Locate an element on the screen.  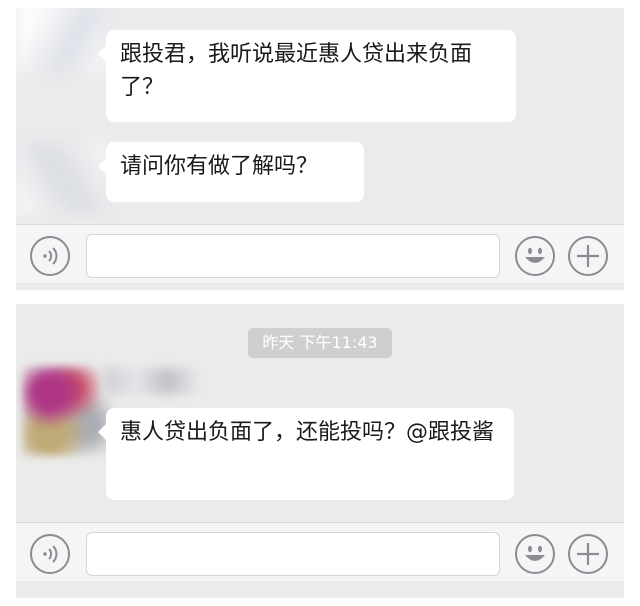
message-bubble: 跟投君，我听说最近惠人贷出来负面了？ is located at coordinates (307, 76).